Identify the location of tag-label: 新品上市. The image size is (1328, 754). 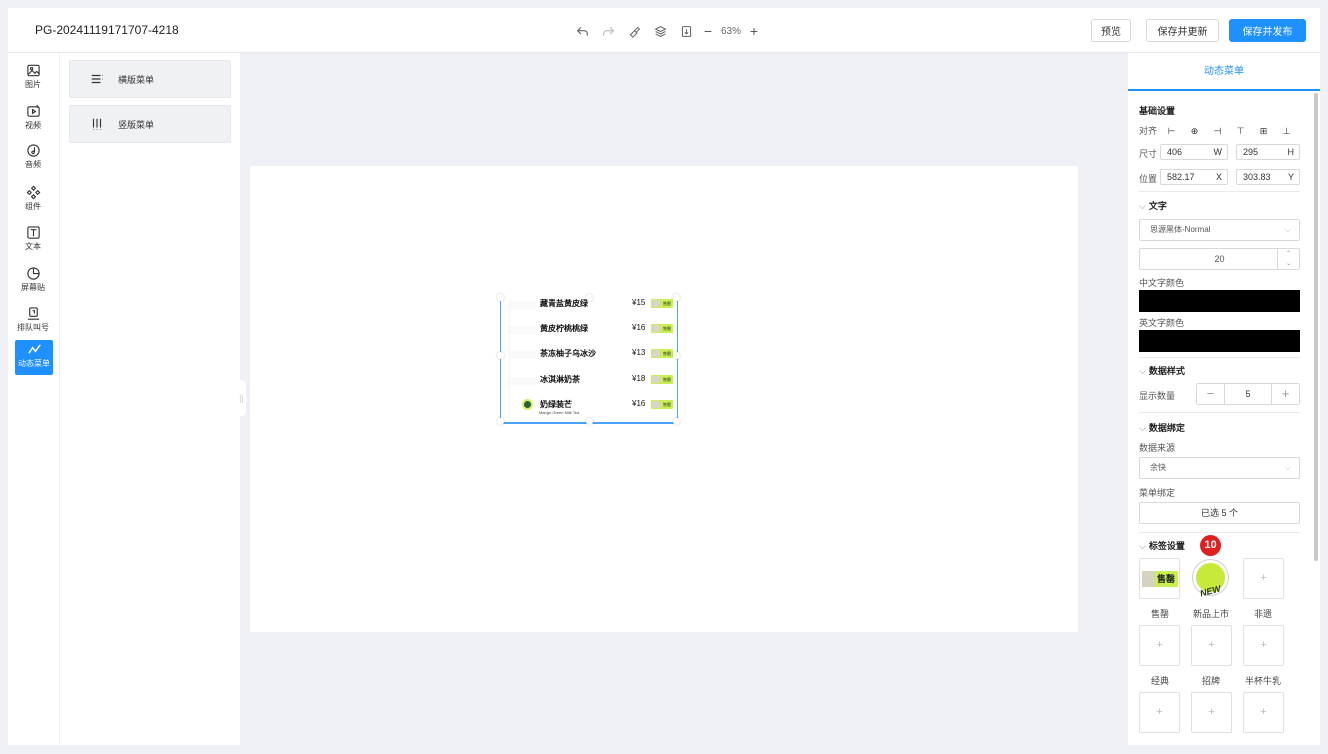
(1210, 614).